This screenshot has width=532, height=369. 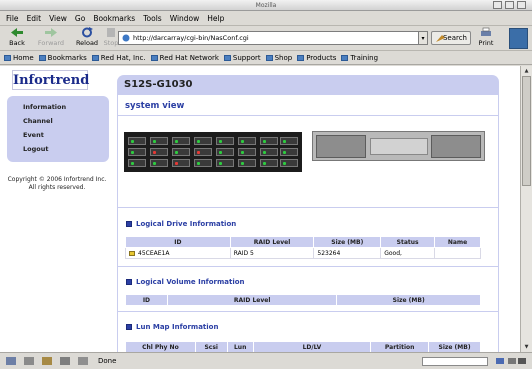 I want to click on scrollbar-thumb, so click(x=526, y=131).